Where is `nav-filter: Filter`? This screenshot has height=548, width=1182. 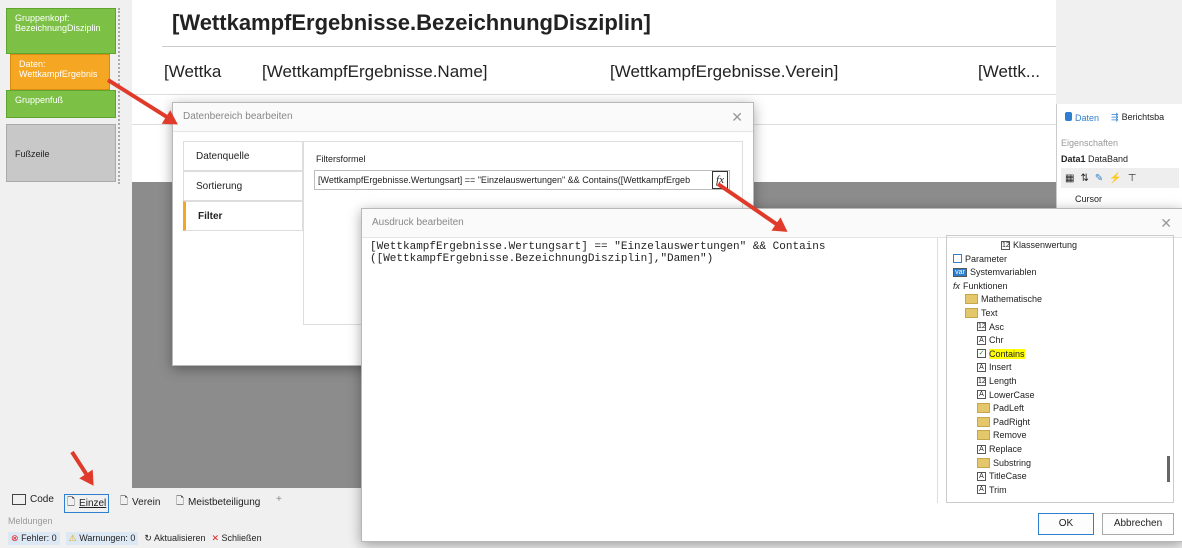
nav-filter: Filter is located at coordinates (243, 216).